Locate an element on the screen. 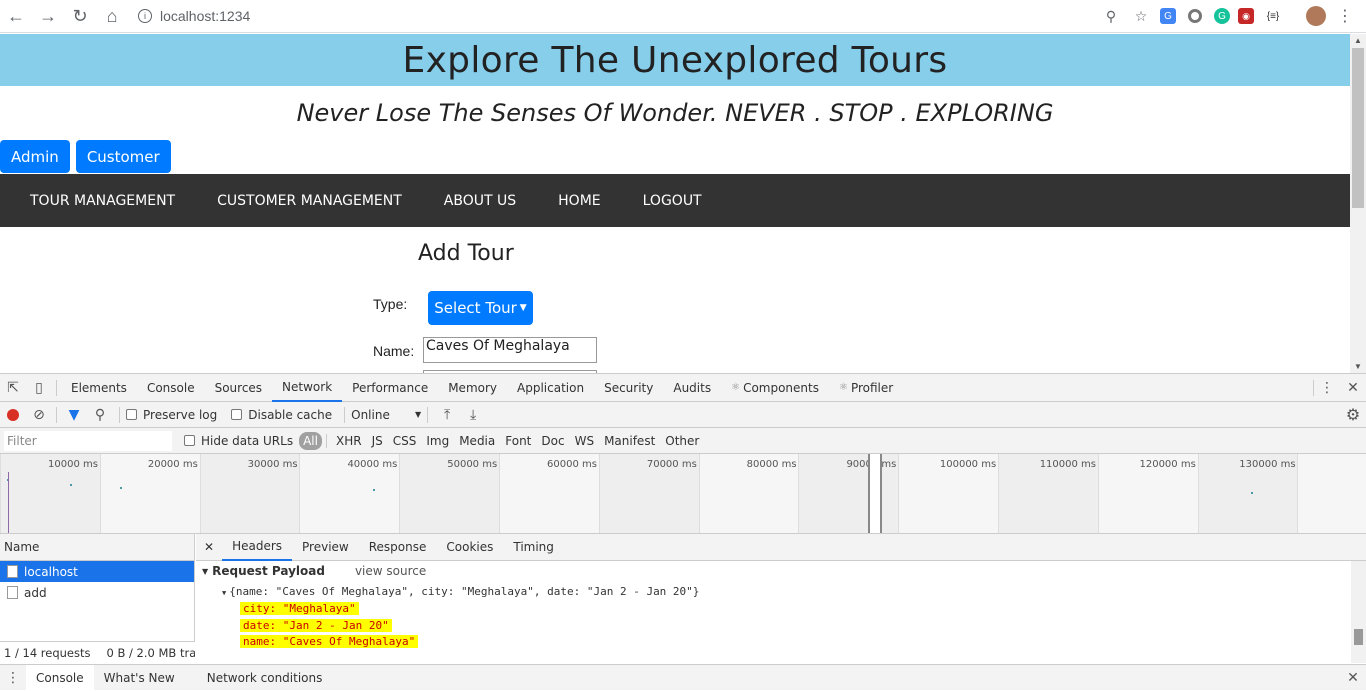 The image size is (1366, 691). tab-cookies: Cookies is located at coordinates (469, 547).